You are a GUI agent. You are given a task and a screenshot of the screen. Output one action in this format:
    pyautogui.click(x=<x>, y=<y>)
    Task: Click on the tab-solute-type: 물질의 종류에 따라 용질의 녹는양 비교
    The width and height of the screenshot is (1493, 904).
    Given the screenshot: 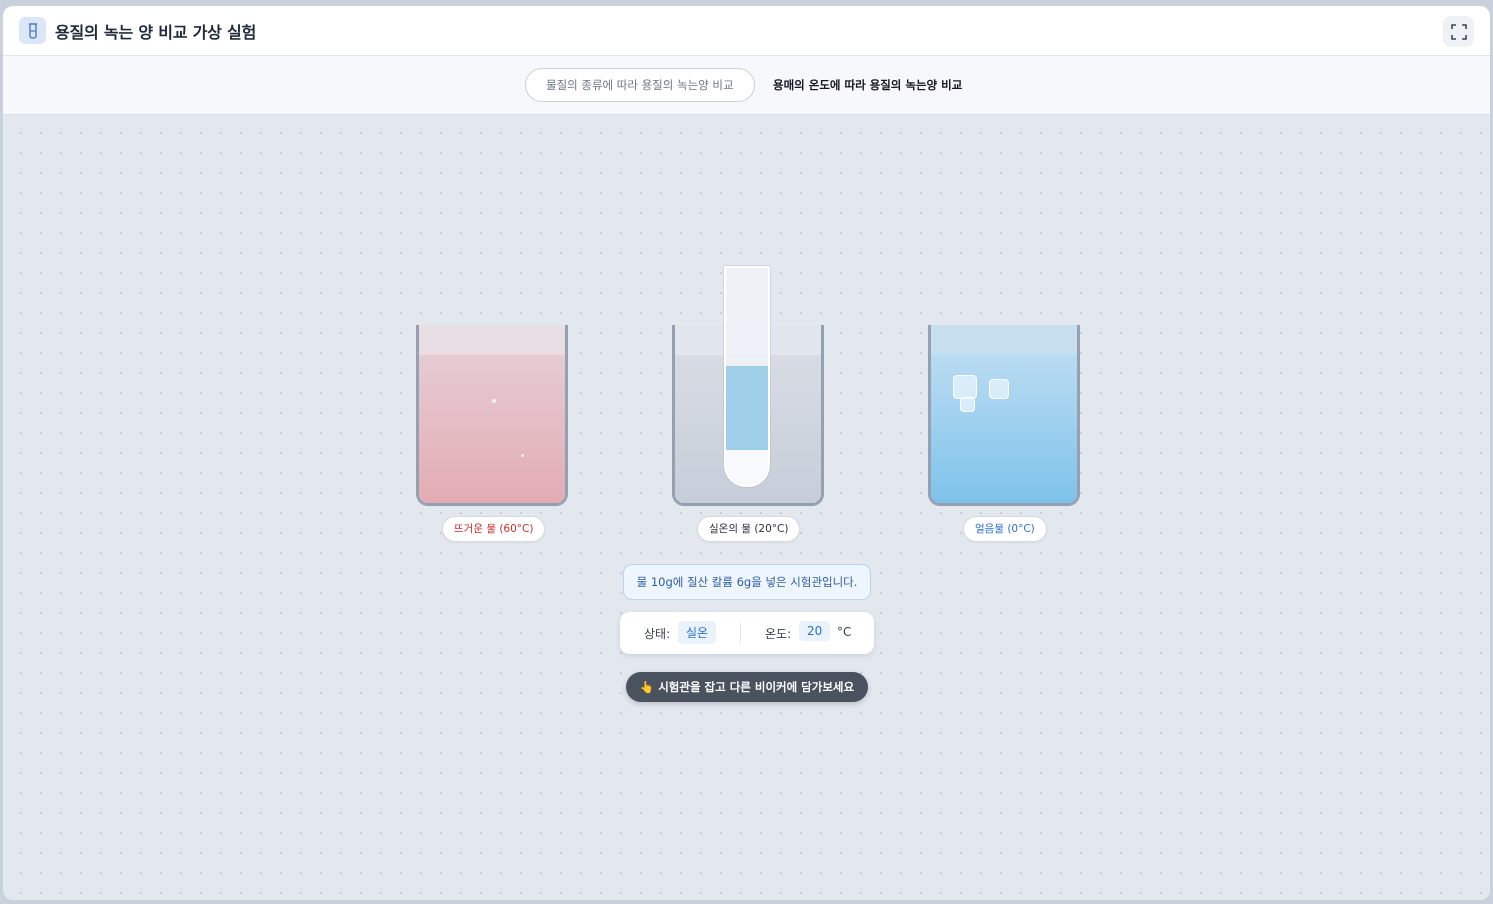 What is the action you would take?
    pyautogui.click(x=640, y=85)
    